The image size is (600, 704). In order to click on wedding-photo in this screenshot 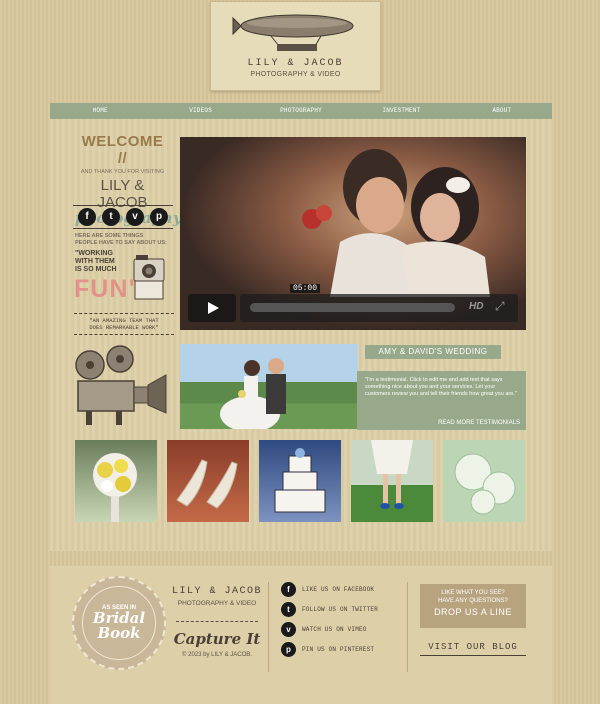, I will do `click(269, 386)`.